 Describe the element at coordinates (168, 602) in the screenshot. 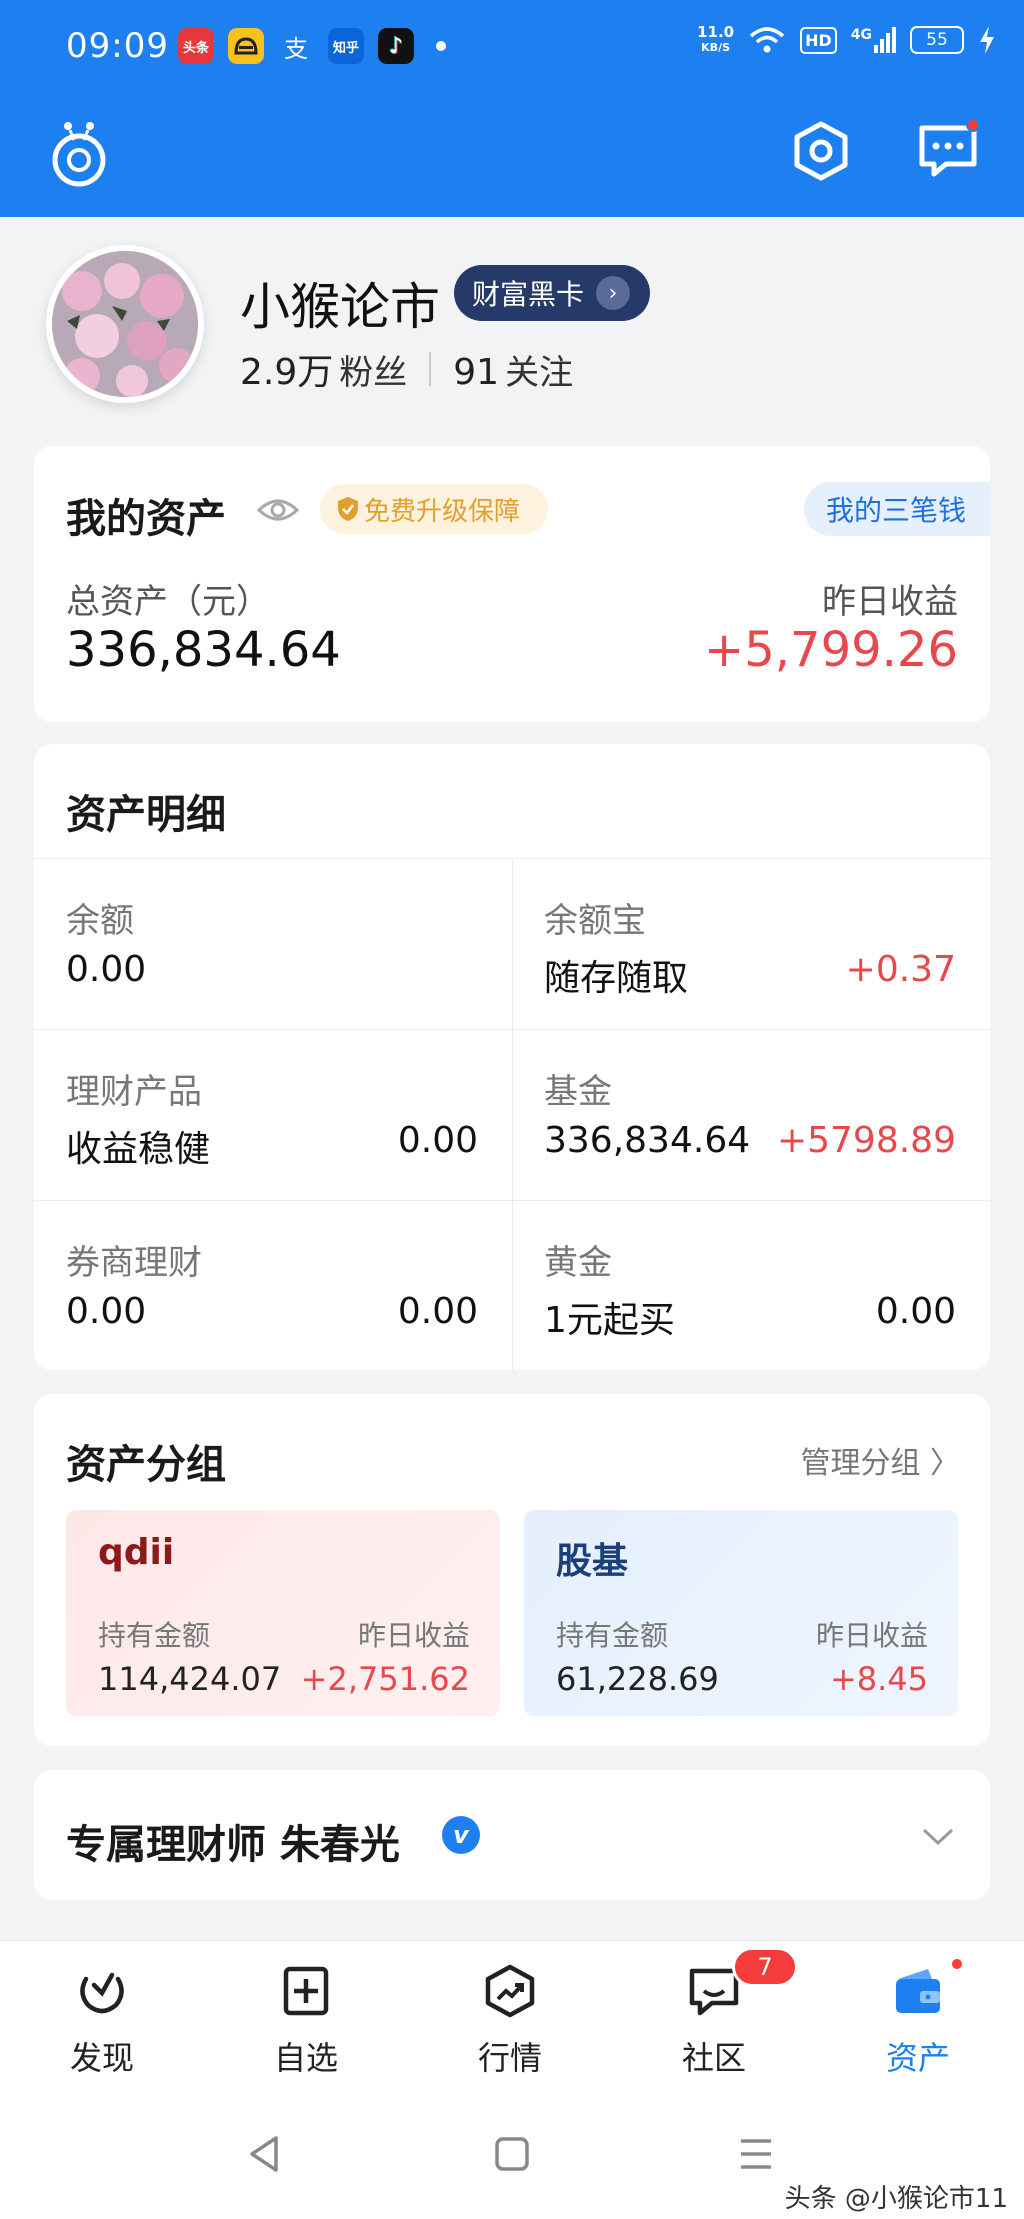

I see `total-assets-label: 总资产（元）` at that location.